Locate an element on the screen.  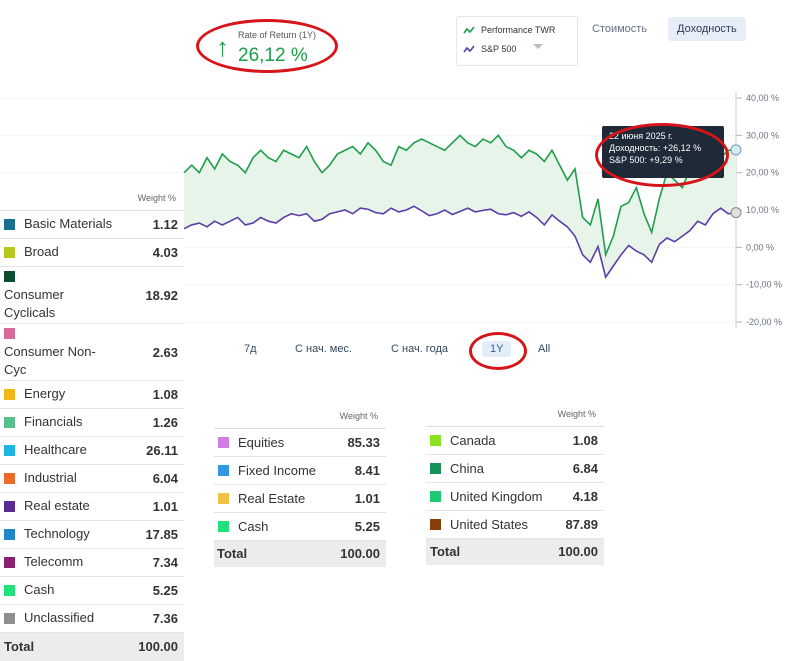
sector-weight: 2.63 is located at coordinates (154, 352).